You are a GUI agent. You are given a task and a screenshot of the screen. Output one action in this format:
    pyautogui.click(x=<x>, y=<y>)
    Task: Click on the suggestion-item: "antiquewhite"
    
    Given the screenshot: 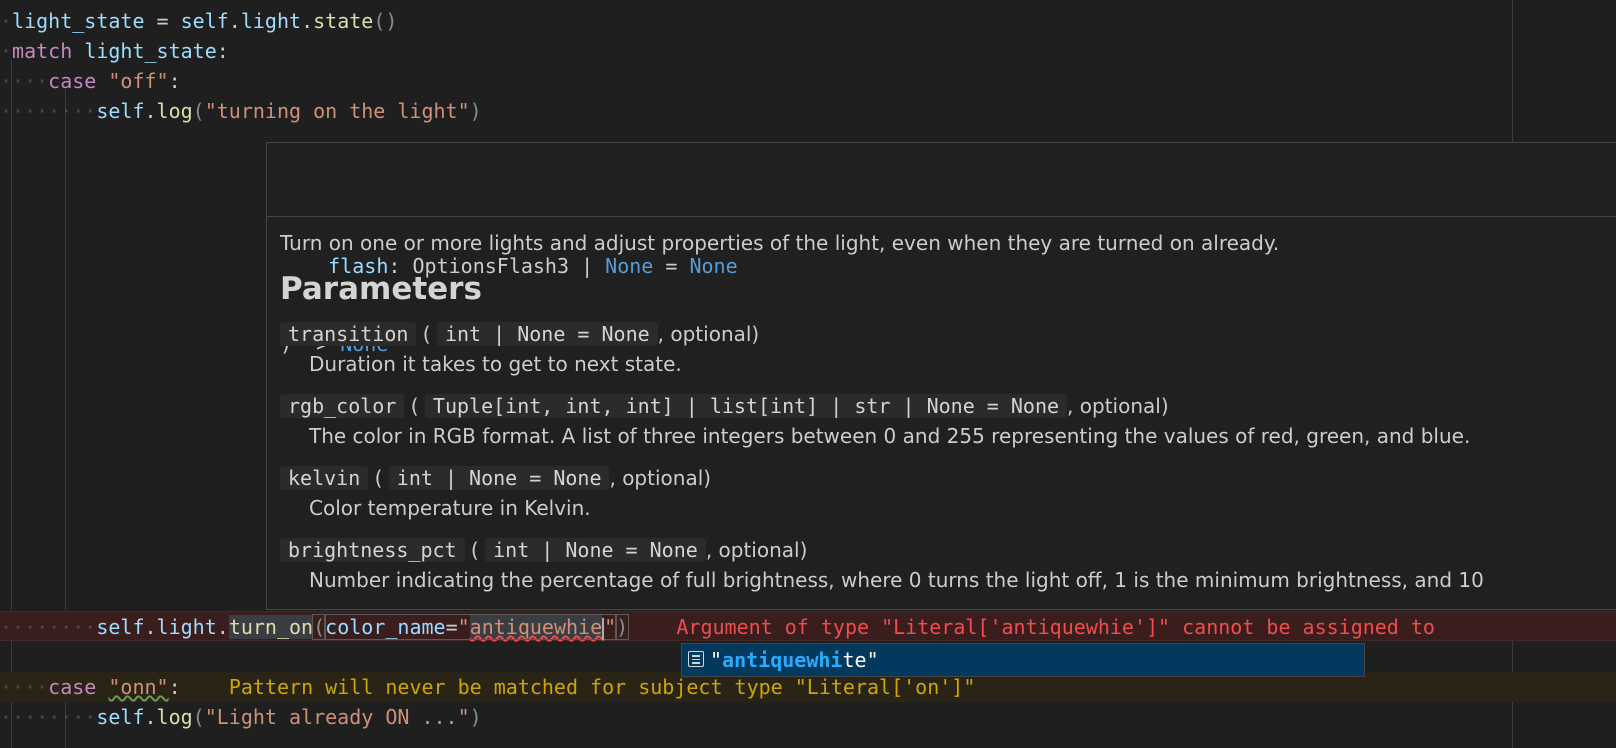 What is the action you would take?
    pyautogui.click(x=1023, y=660)
    